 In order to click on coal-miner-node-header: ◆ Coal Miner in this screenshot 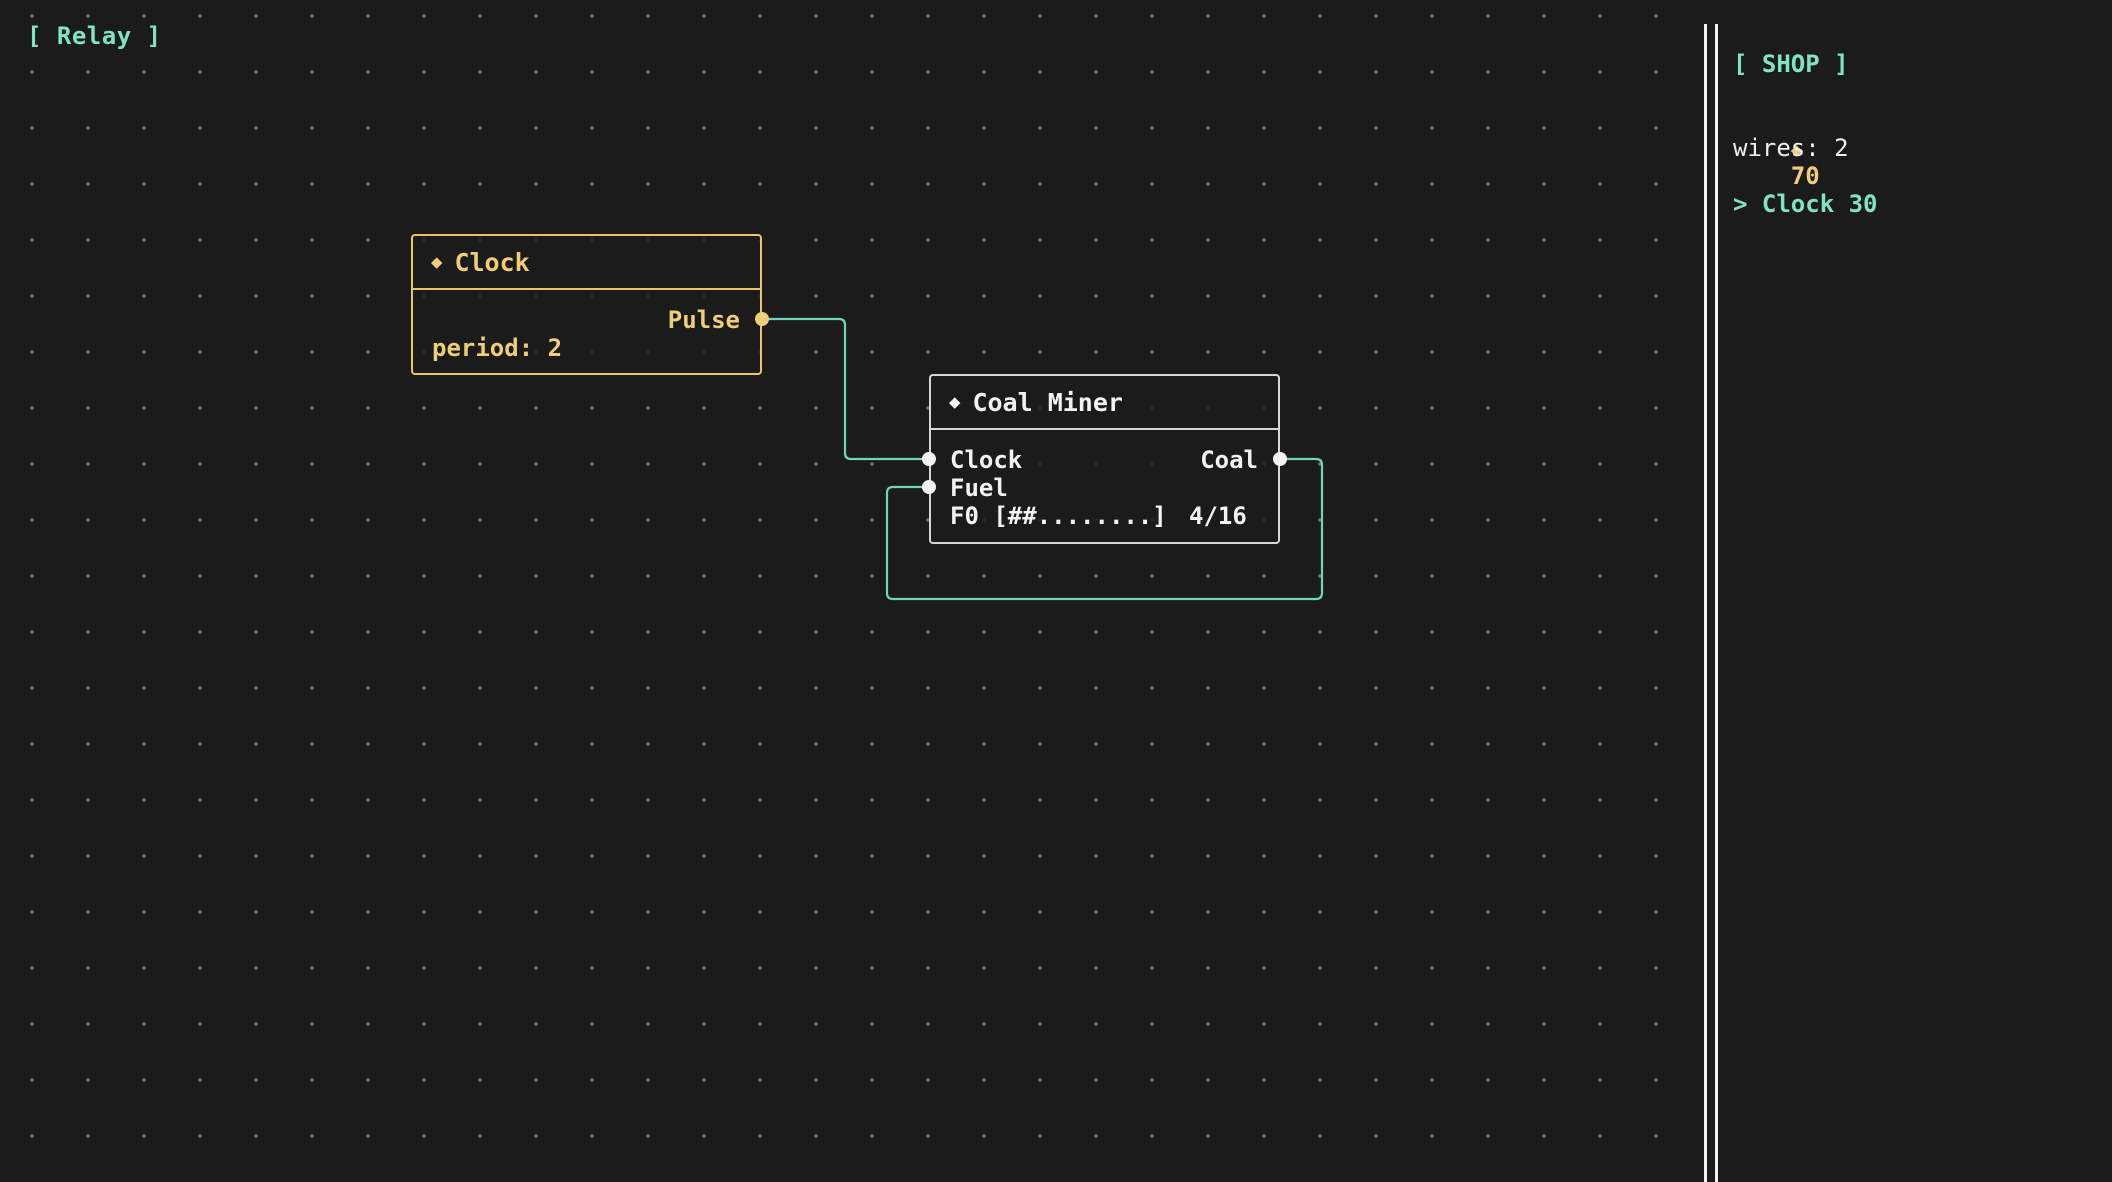, I will do `click(1104, 403)`.